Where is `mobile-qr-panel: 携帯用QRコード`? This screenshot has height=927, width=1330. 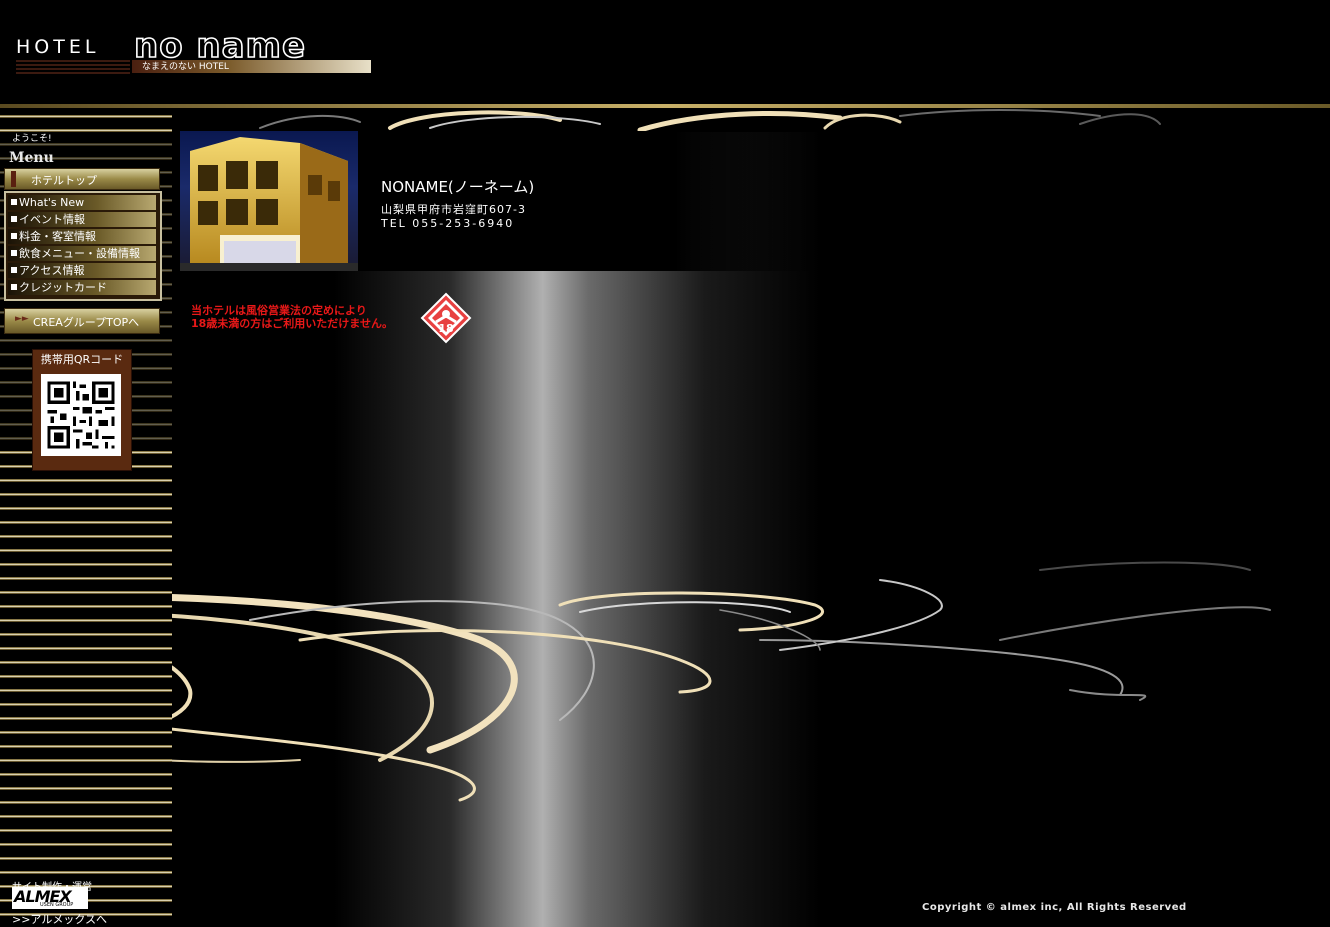
mobile-qr-panel: 携帯用QRコード is located at coordinates (82, 410).